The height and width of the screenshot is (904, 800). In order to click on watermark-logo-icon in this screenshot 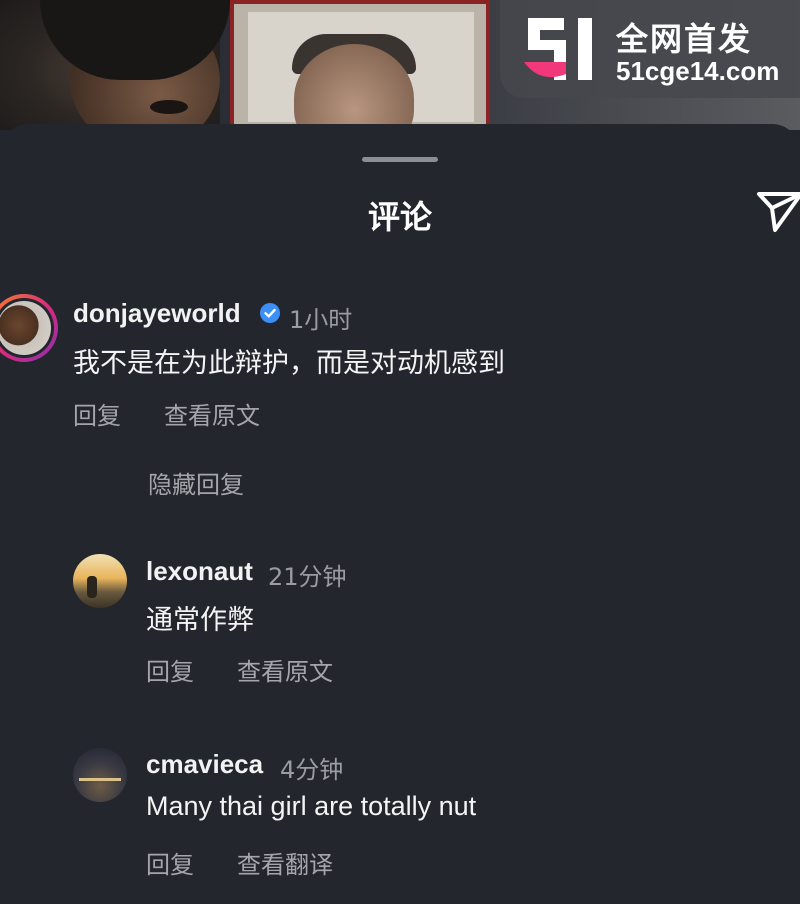, I will do `click(558, 49)`.